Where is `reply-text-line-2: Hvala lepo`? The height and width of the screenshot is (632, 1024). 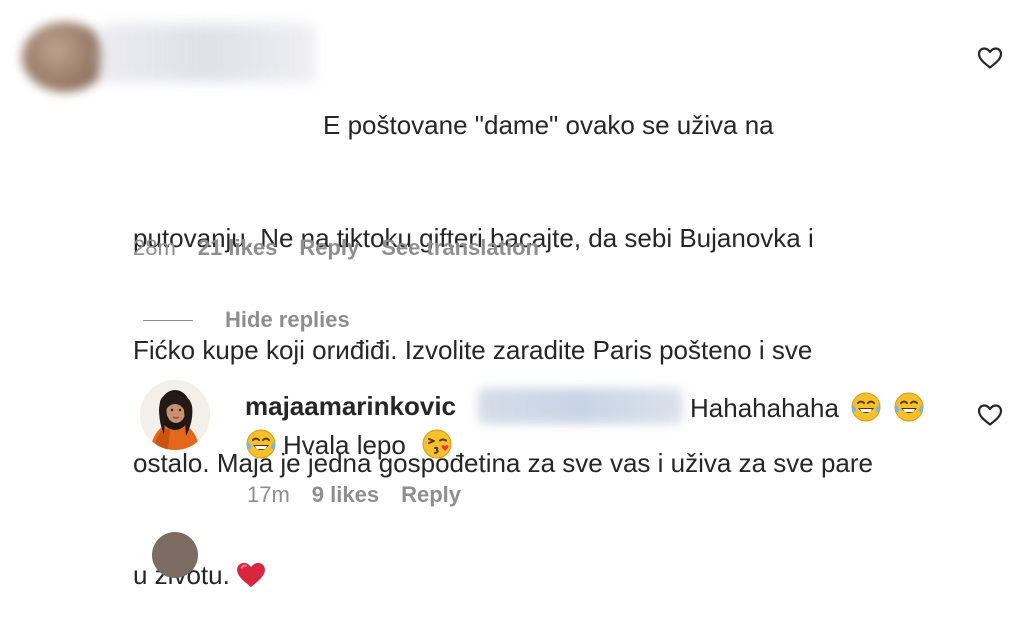 reply-text-line-2: Hvala lepo is located at coordinates (349, 444).